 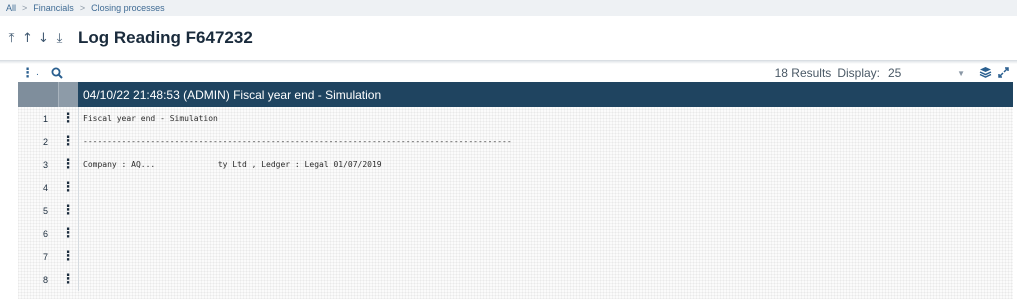 I want to click on display-select: 25 ▼, so click(x=930, y=73).